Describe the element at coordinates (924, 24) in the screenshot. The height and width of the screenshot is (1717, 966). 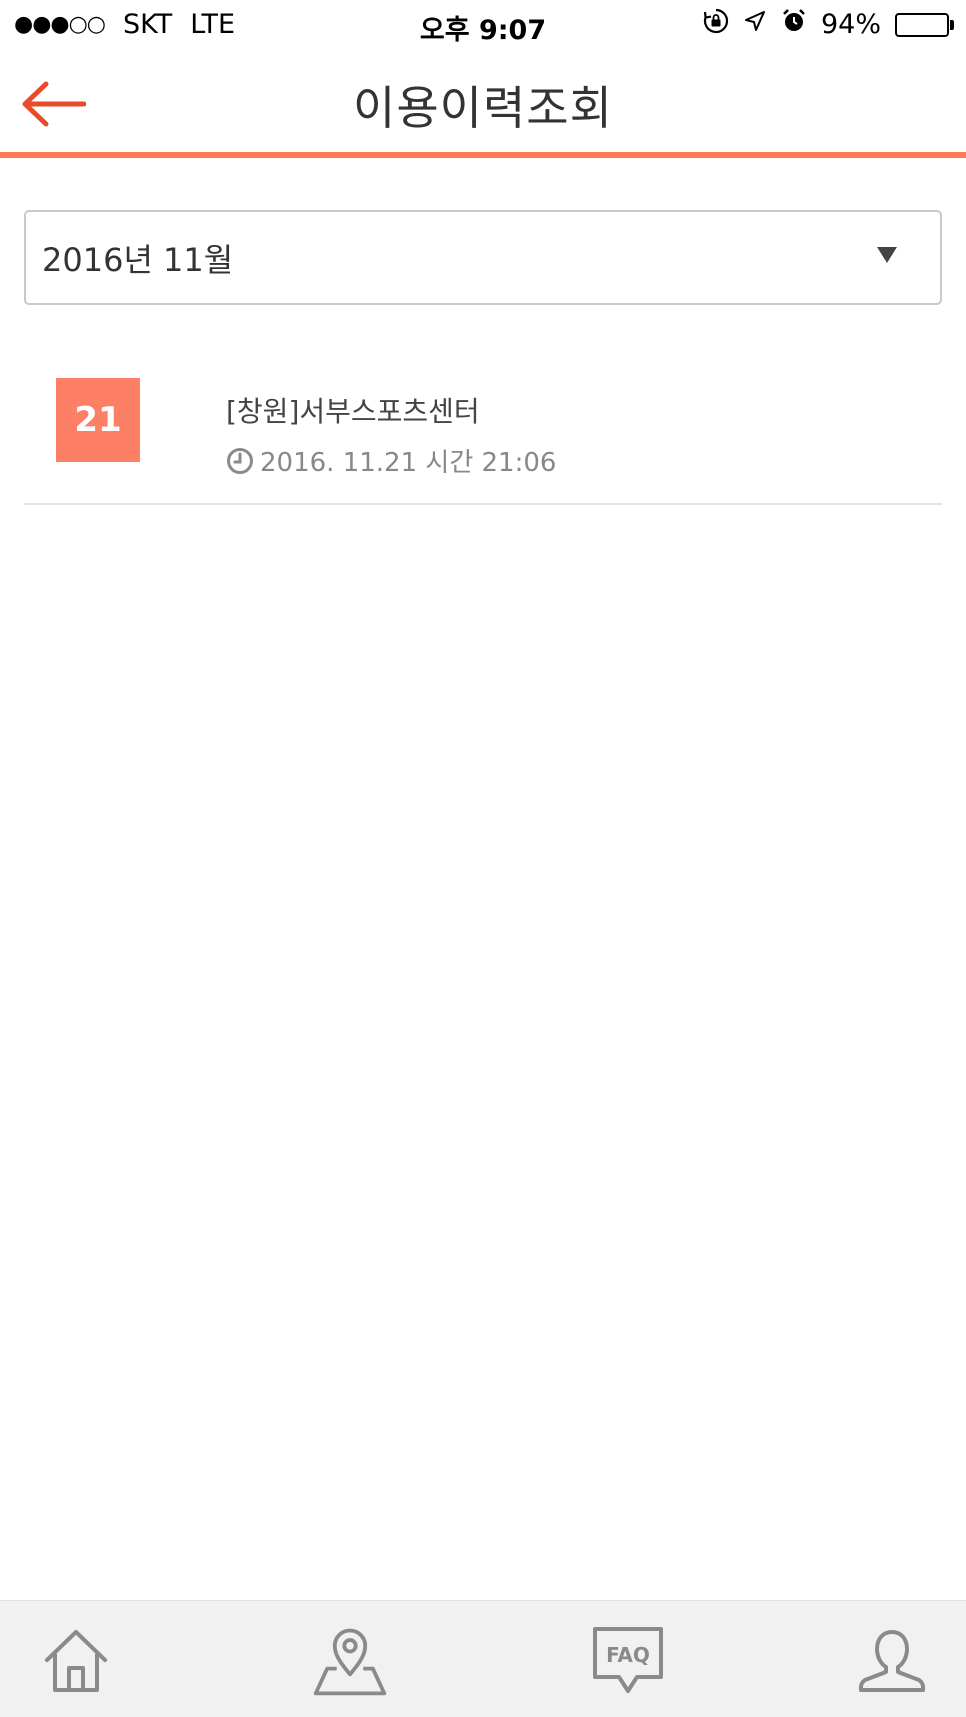
I see `battery-icon` at that location.